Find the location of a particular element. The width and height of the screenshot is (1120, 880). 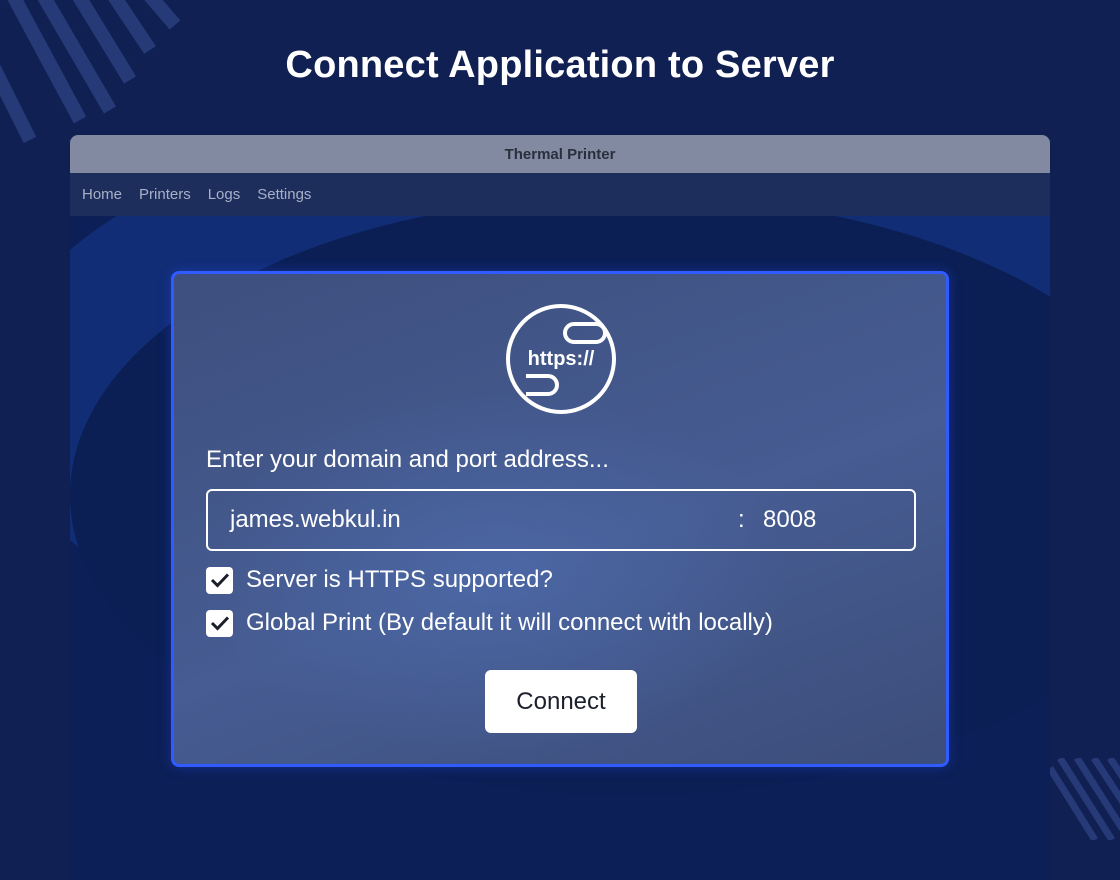

https-globe-icon: https:// is located at coordinates (561, 359).